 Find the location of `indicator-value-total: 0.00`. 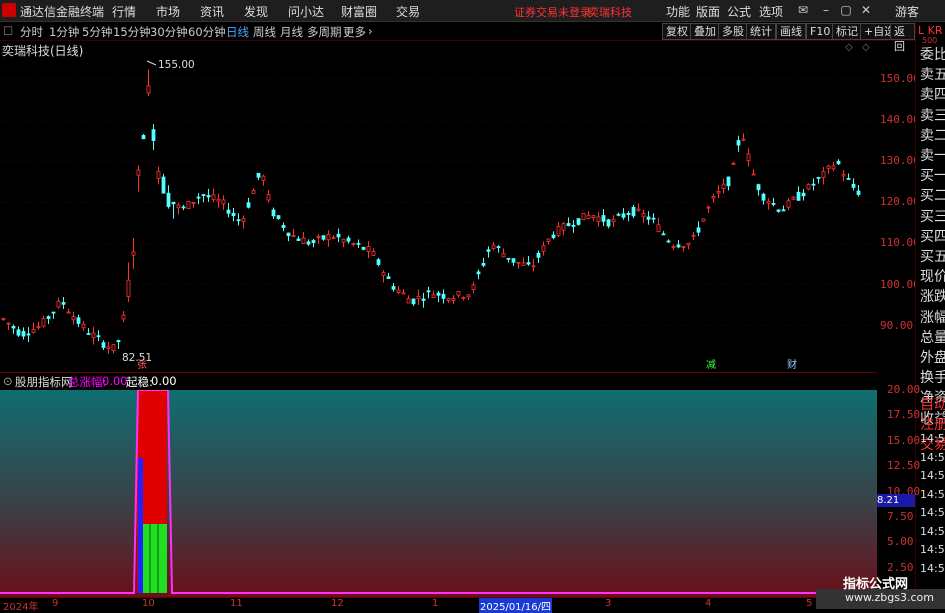

indicator-value-total: 0.00 is located at coordinates (115, 381).